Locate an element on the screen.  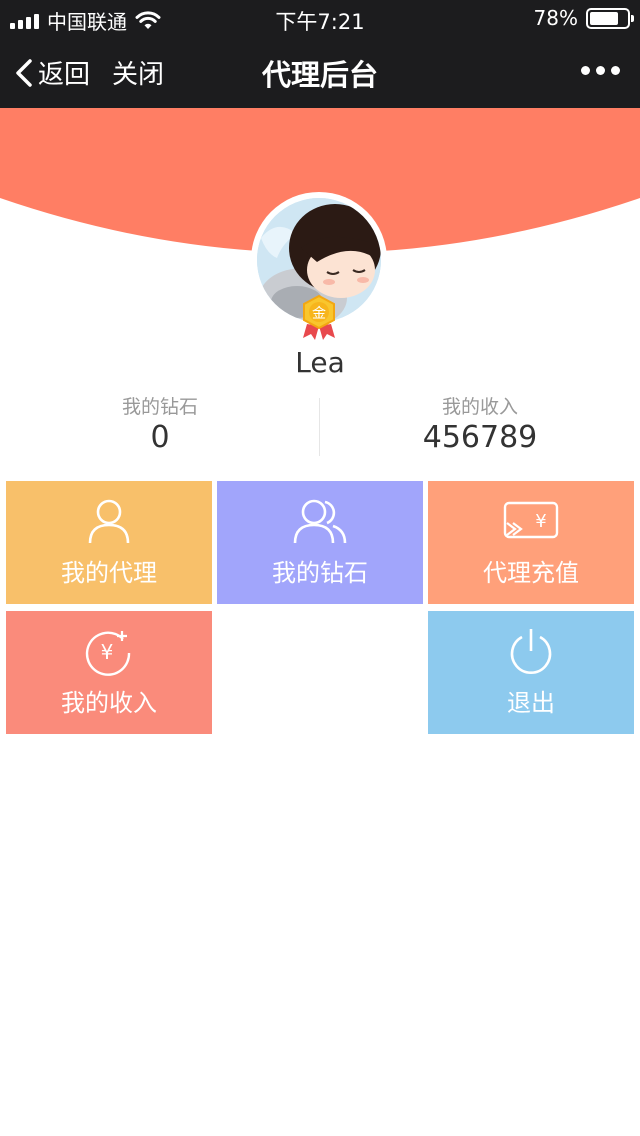
menu-label: 我的代理 is located at coordinates (109, 573).